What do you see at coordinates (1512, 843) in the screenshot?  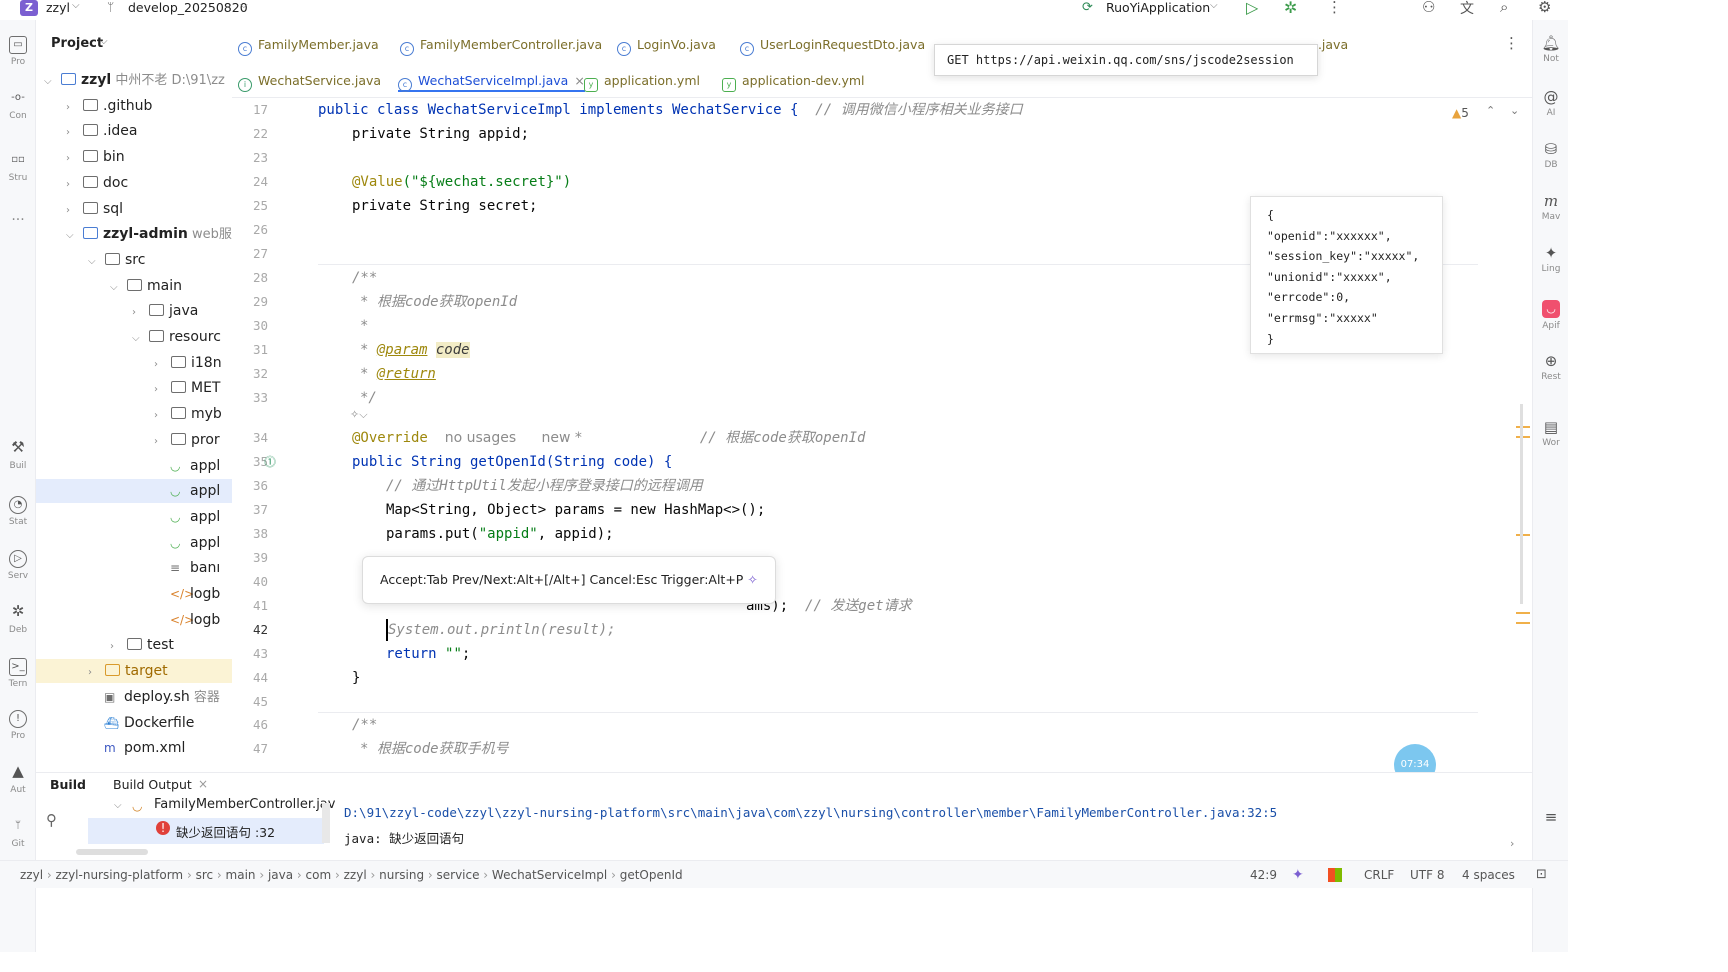 I see `panel-collapse-icon: ›` at bounding box center [1512, 843].